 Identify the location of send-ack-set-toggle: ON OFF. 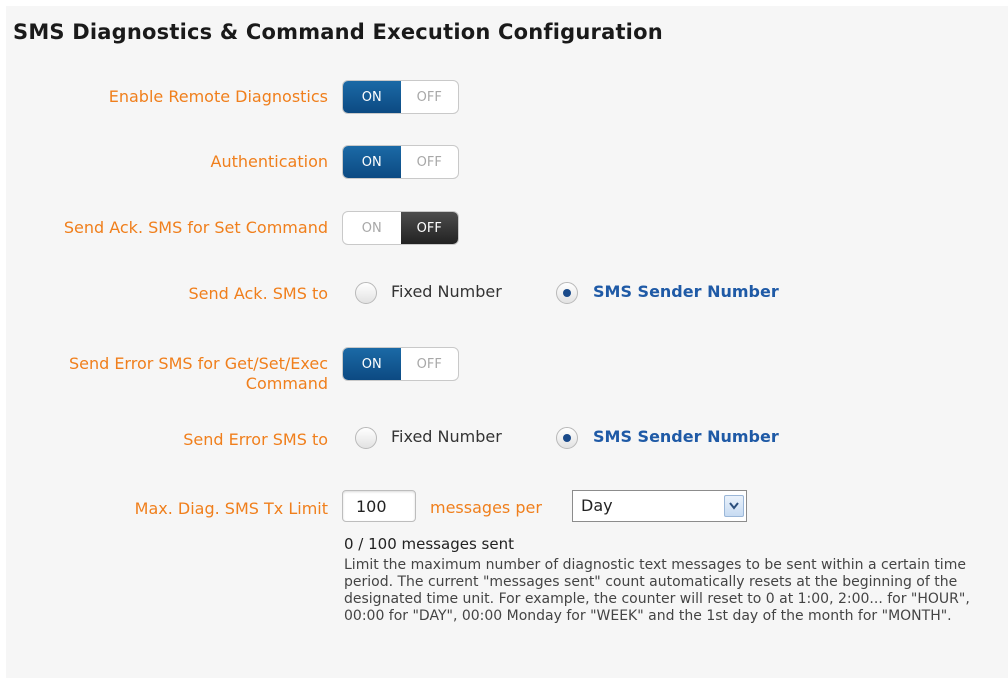
(400, 228).